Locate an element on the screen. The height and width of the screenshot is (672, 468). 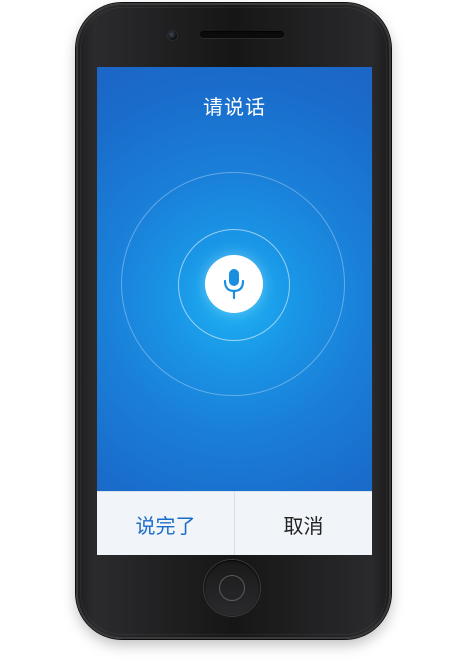
microphone-icon is located at coordinates (234, 284).